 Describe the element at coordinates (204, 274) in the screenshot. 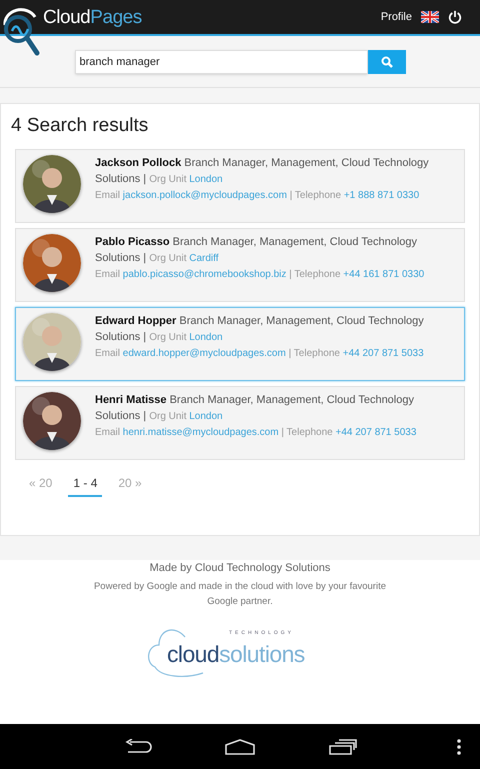

I see `email-link: pablo.picasso@chromebookshop.biz` at that location.